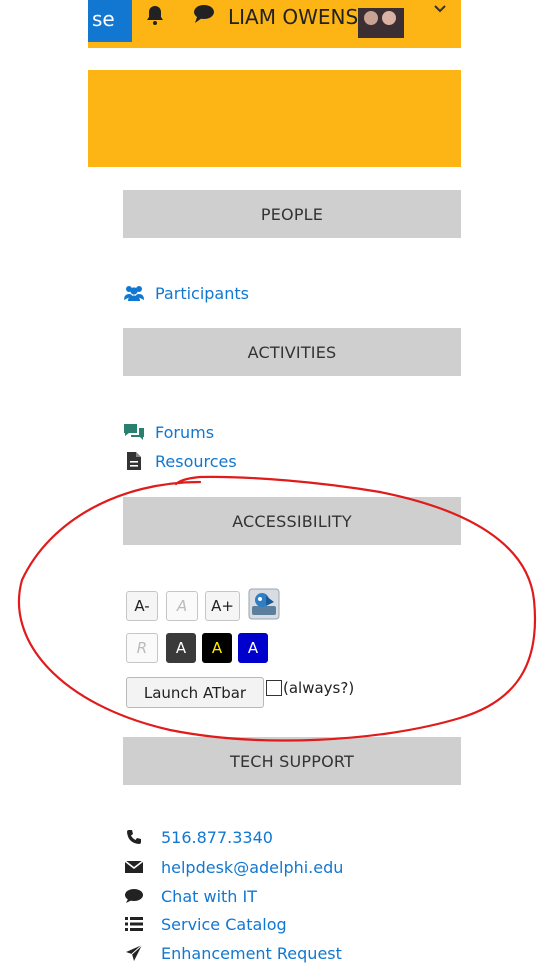  I want to click on link-forums: Forums, so click(168, 432).